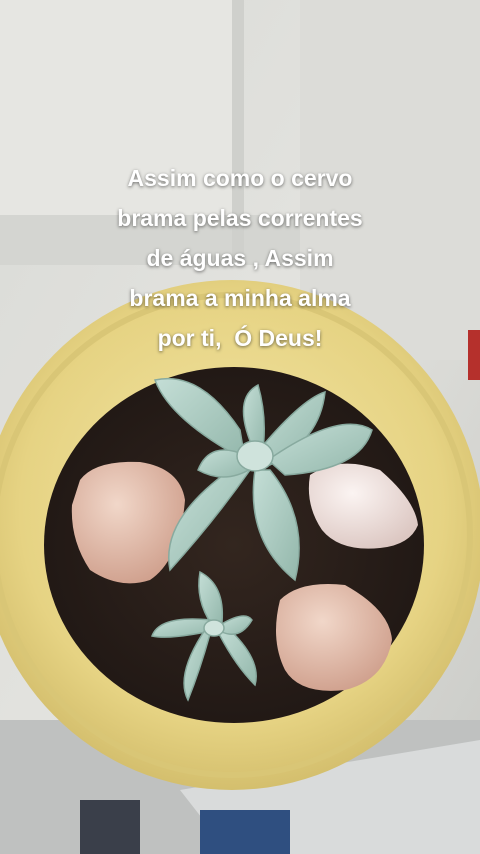 The width and height of the screenshot is (480, 854). Describe the element at coordinates (240, 298) in the screenshot. I see `caption-line: brama a minha alma` at that location.